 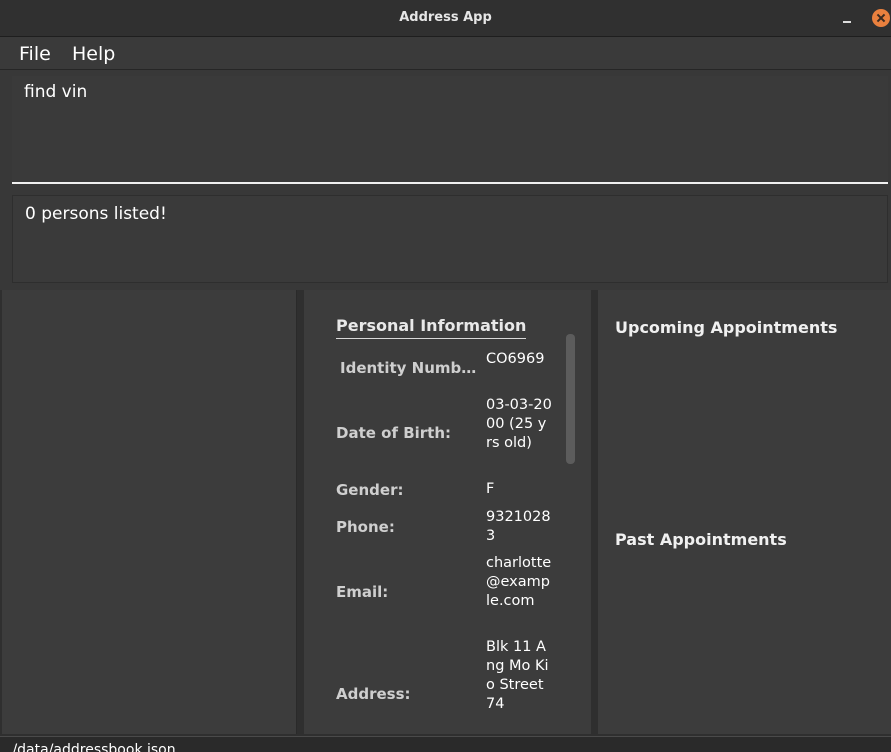 I want to click on menu-help: Help, so click(x=93, y=54).